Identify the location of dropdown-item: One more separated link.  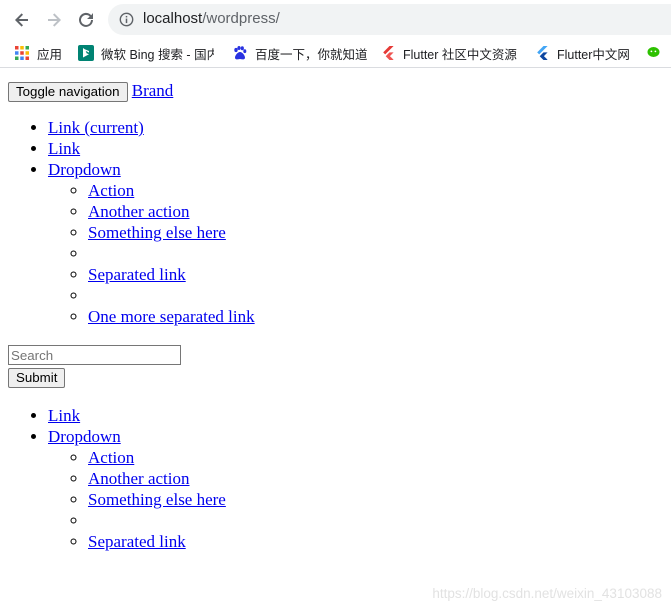
(171, 316).